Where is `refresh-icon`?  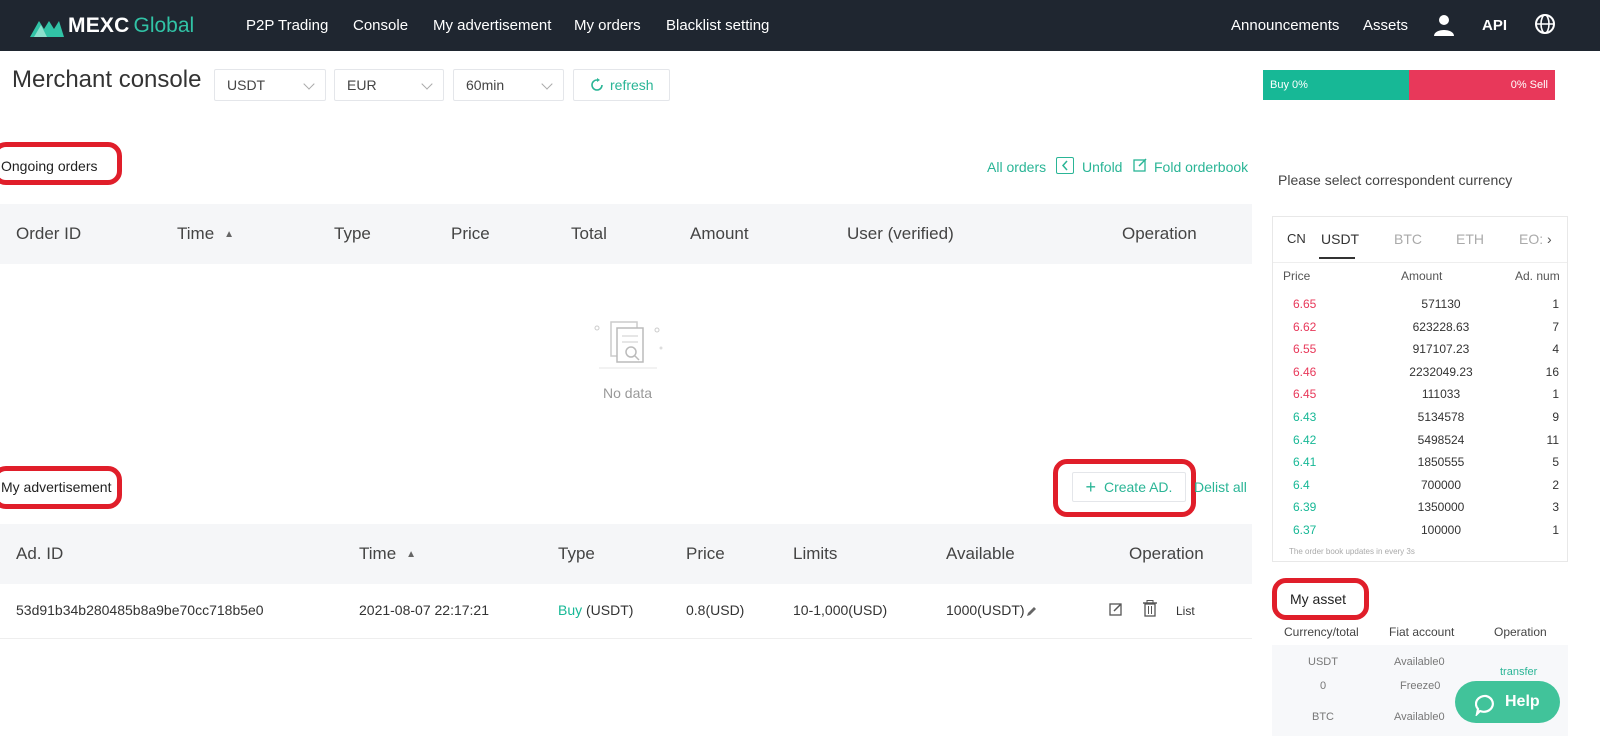 refresh-icon is located at coordinates (597, 84).